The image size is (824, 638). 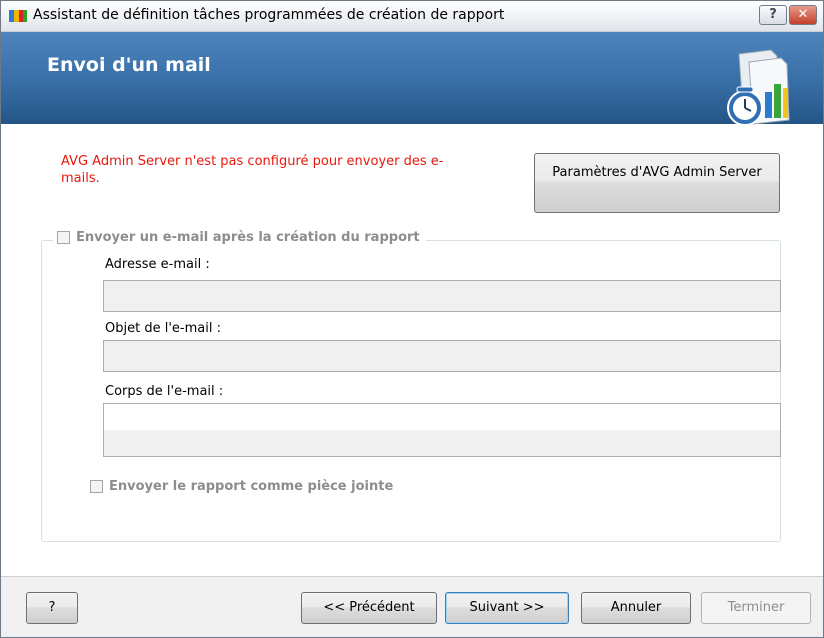 I want to click on avg-app-icon, so click(x=18, y=16).